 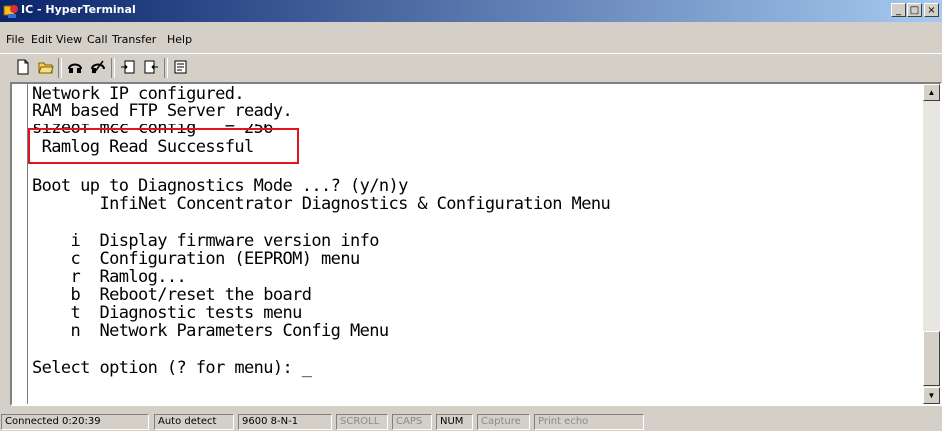 What do you see at coordinates (196, 259) in the screenshot?
I see `terminal-line: c Configuration (EEPROM) menu` at bounding box center [196, 259].